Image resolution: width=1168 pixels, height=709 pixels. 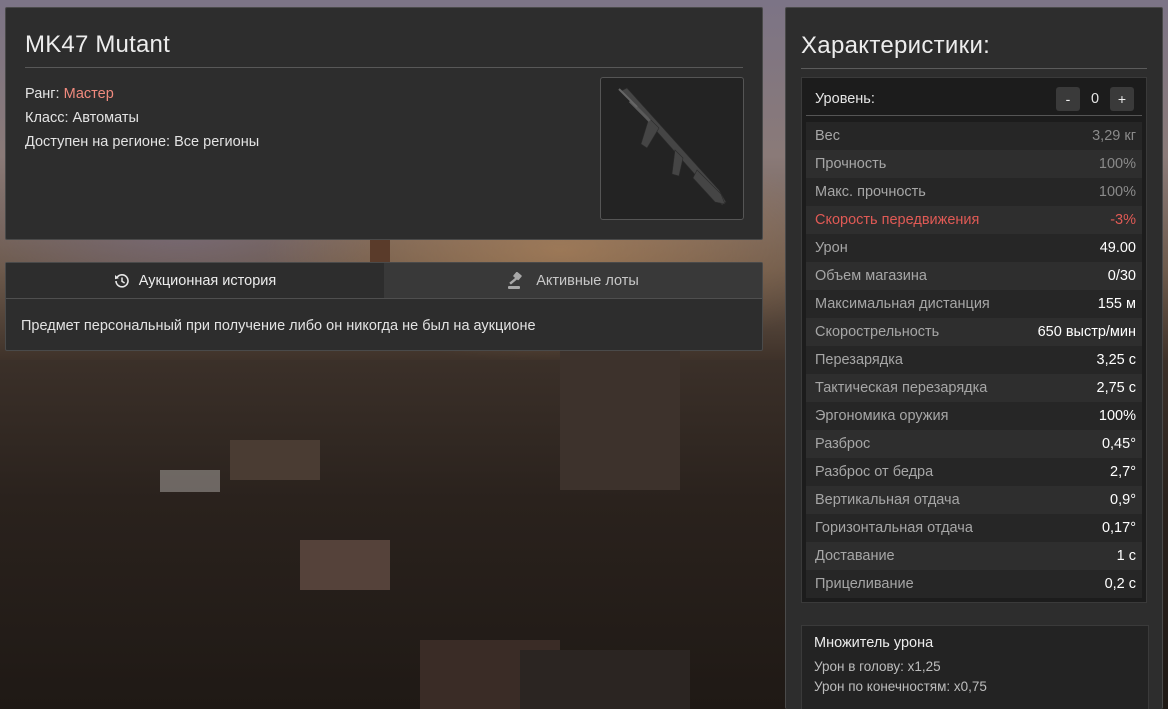 I want to click on stat-value: 2,75 с, so click(x=1116, y=388).